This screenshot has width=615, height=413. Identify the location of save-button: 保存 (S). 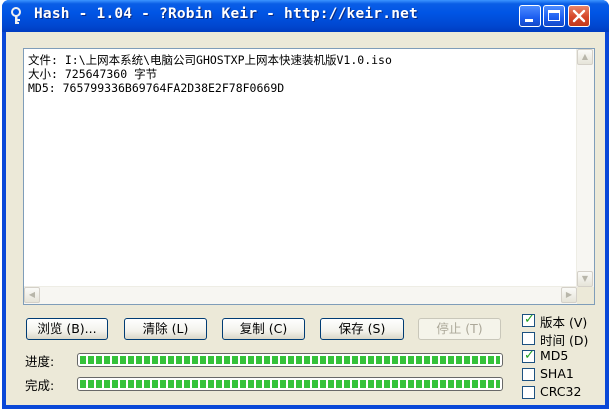
(362, 329).